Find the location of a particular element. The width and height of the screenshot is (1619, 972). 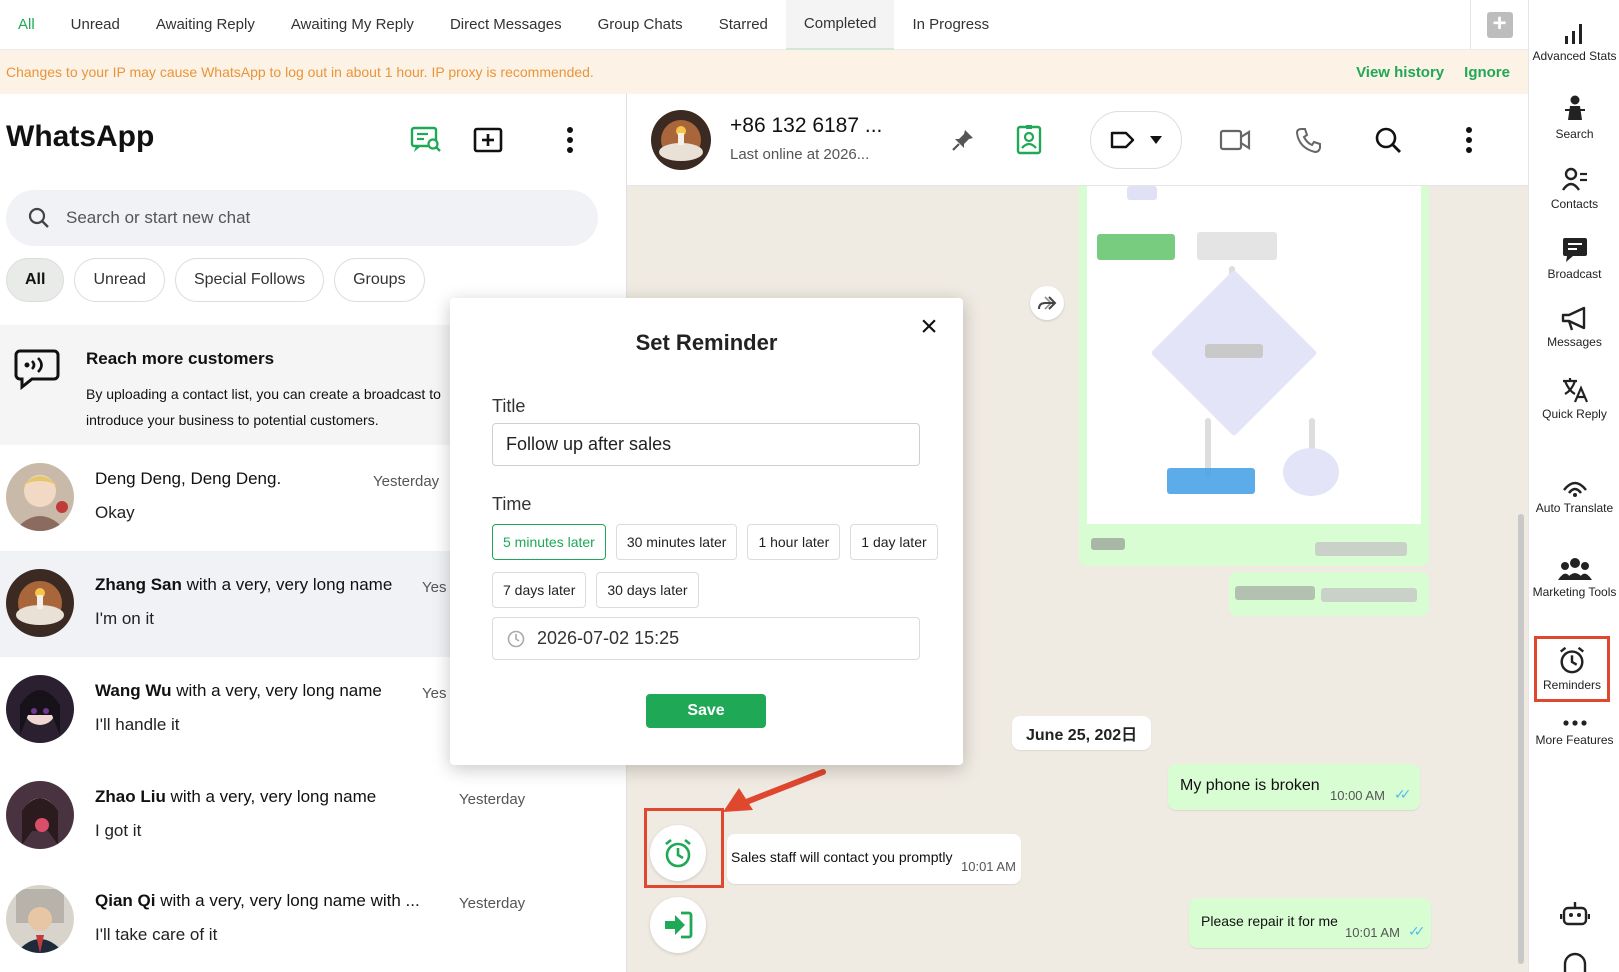

chat-last-message: I'm on it is located at coordinates (124, 618).